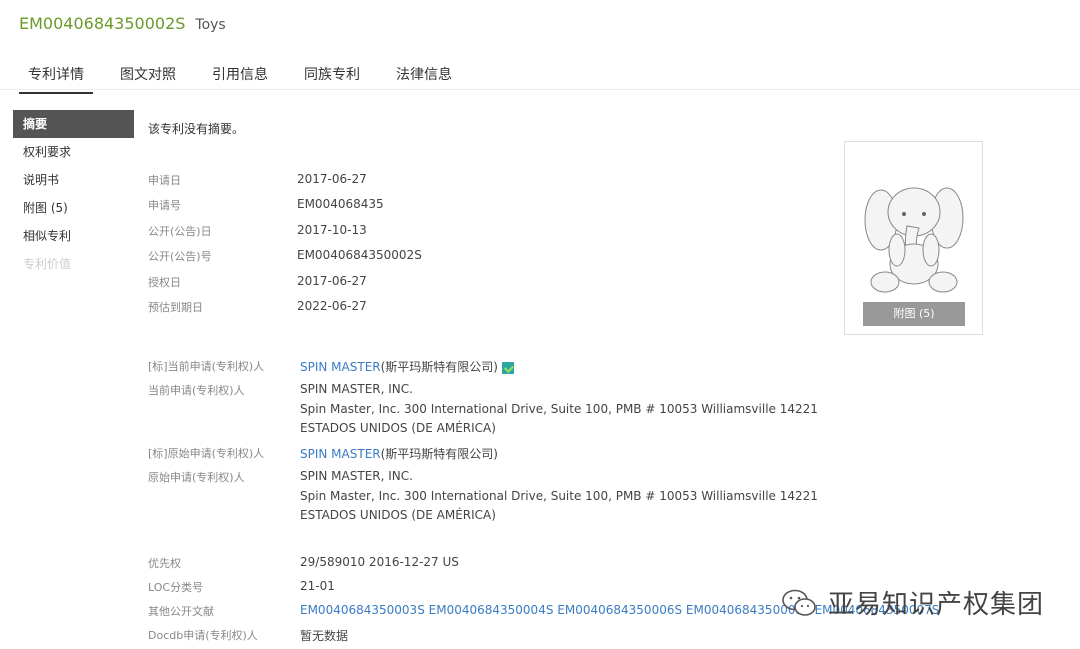 This screenshot has height=649, width=1080. I want to click on sidebar: 摘要 权利要求 说明书 附图 (5) 相似专利 专利价值, so click(73, 194).